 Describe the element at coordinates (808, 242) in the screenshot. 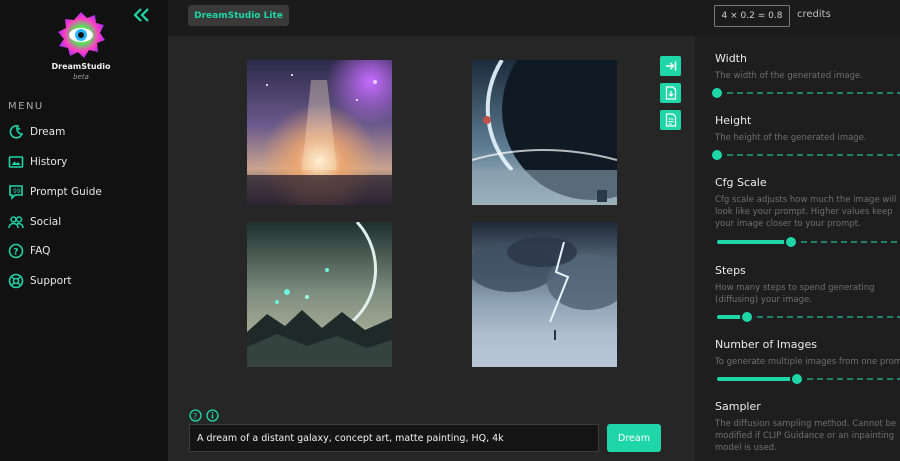

I see `cfg-scale-slider` at that location.